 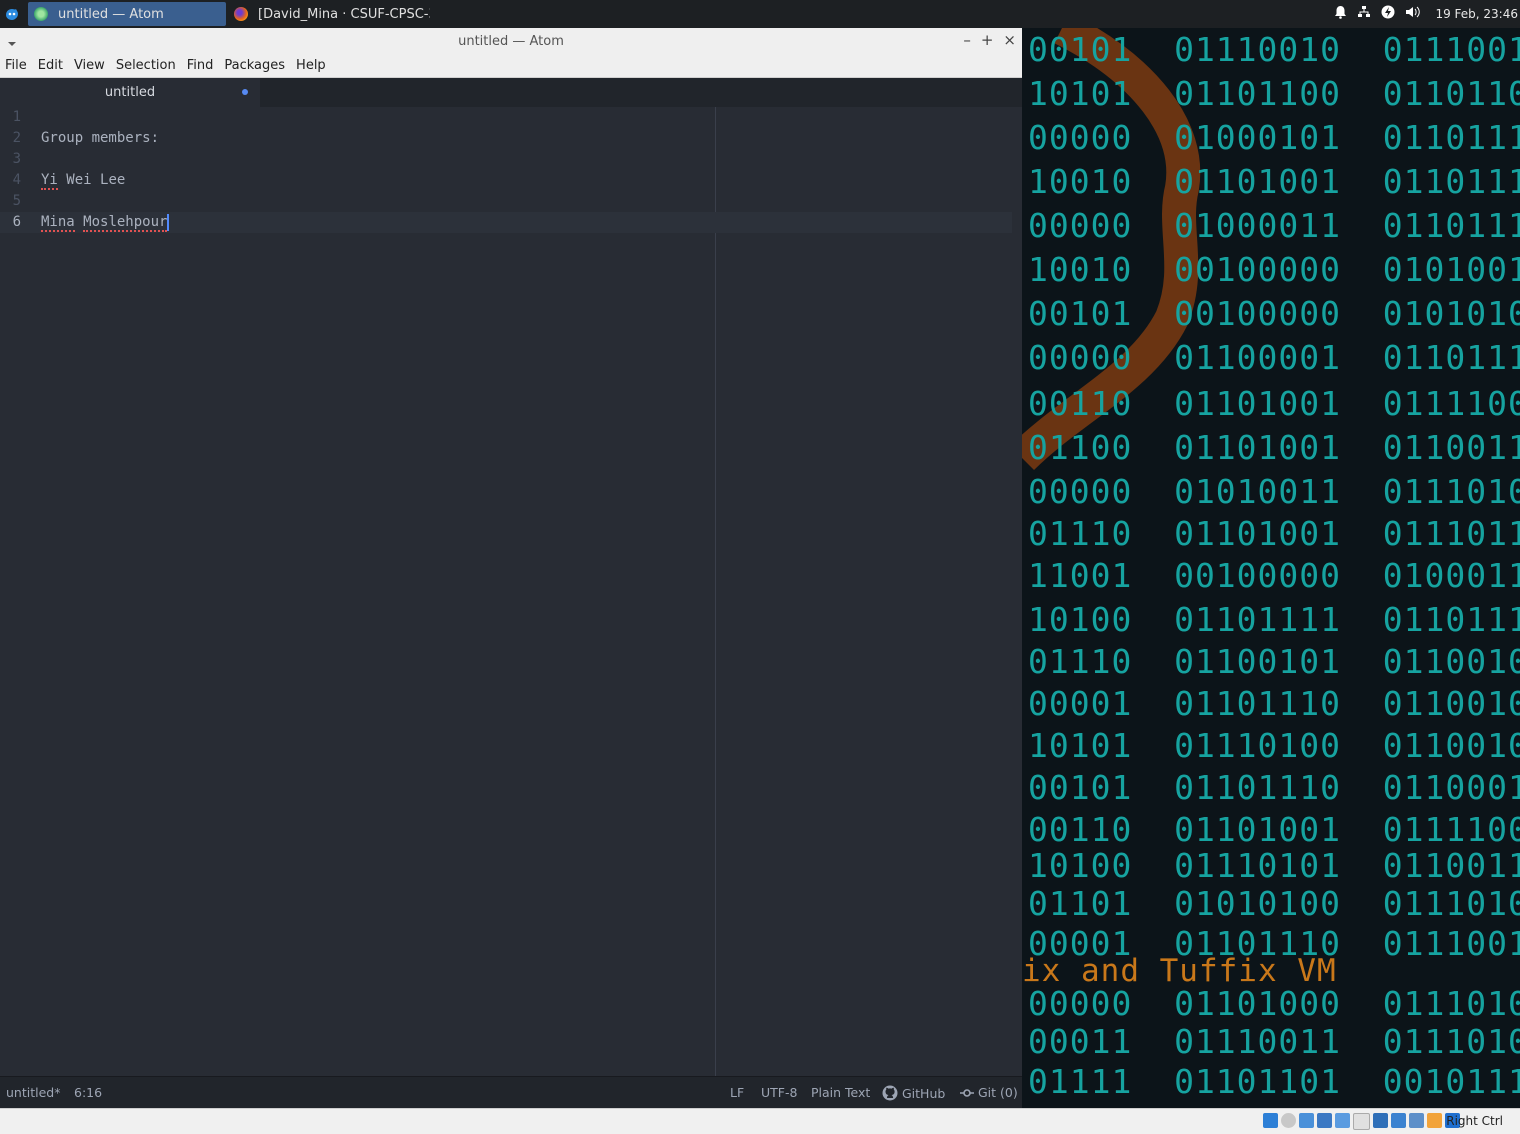 What do you see at coordinates (1274, 903) in the screenshot?
I see `wallpaper-binary-row: 01101 01010100 01110101` at bounding box center [1274, 903].